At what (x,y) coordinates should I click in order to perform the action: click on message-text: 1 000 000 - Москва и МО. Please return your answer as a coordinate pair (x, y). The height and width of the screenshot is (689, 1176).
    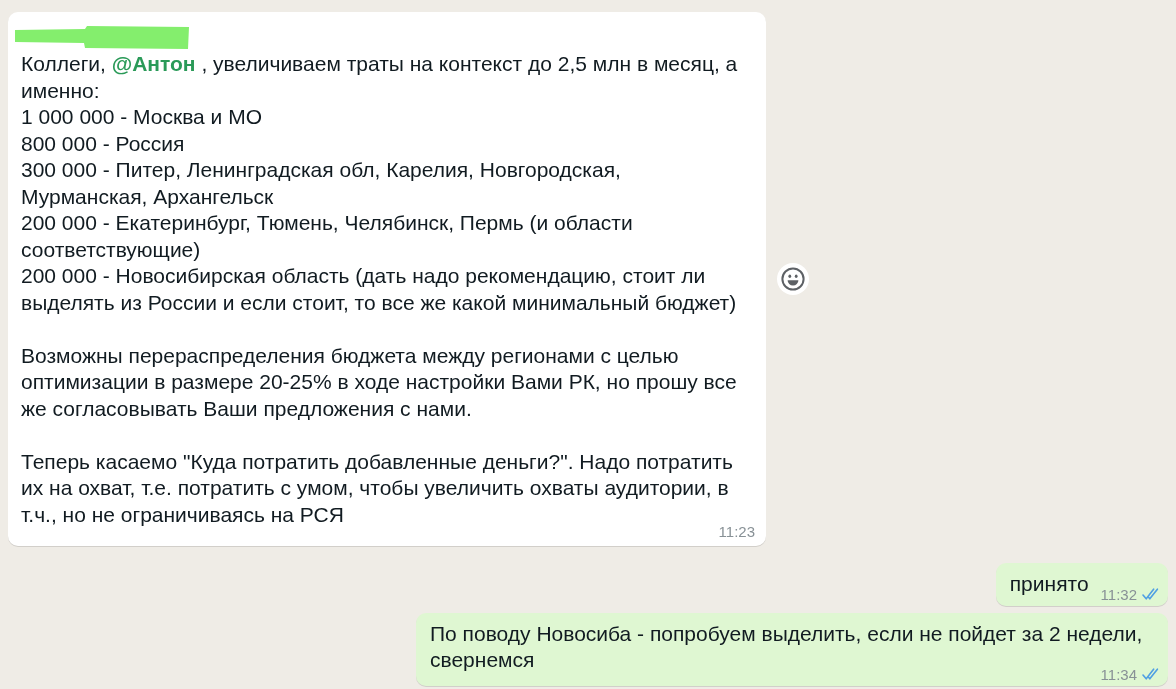
    Looking at the image, I should click on (142, 117).